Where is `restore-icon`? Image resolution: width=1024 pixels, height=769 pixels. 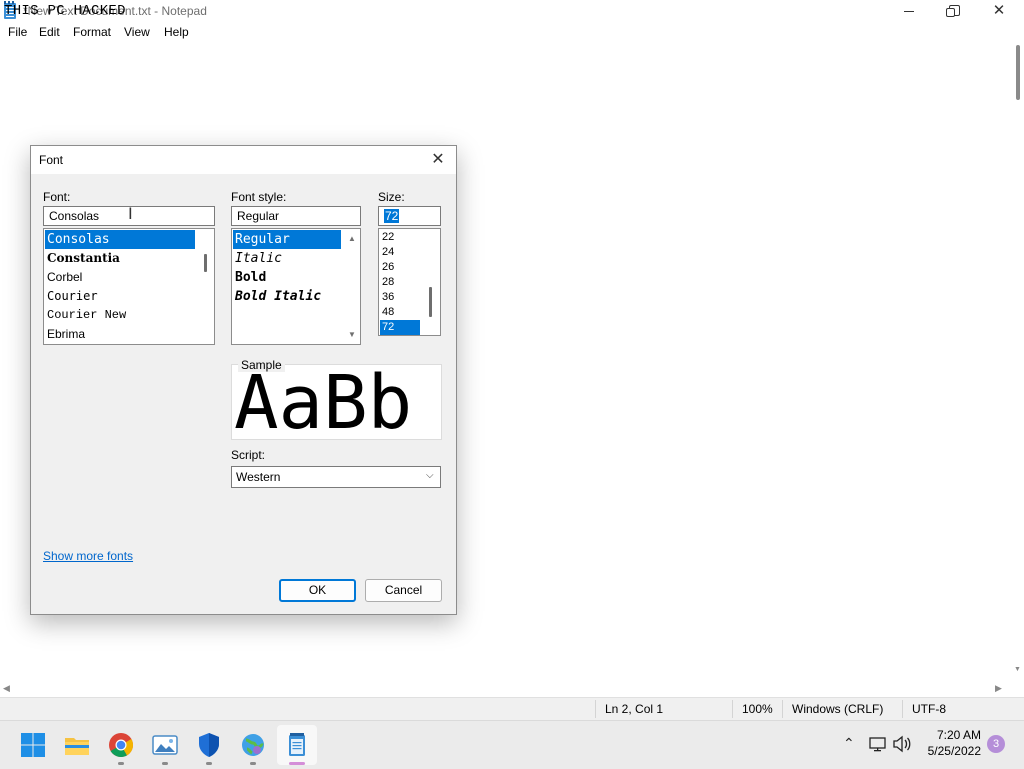
restore-icon is located at coordinates (953, 11).